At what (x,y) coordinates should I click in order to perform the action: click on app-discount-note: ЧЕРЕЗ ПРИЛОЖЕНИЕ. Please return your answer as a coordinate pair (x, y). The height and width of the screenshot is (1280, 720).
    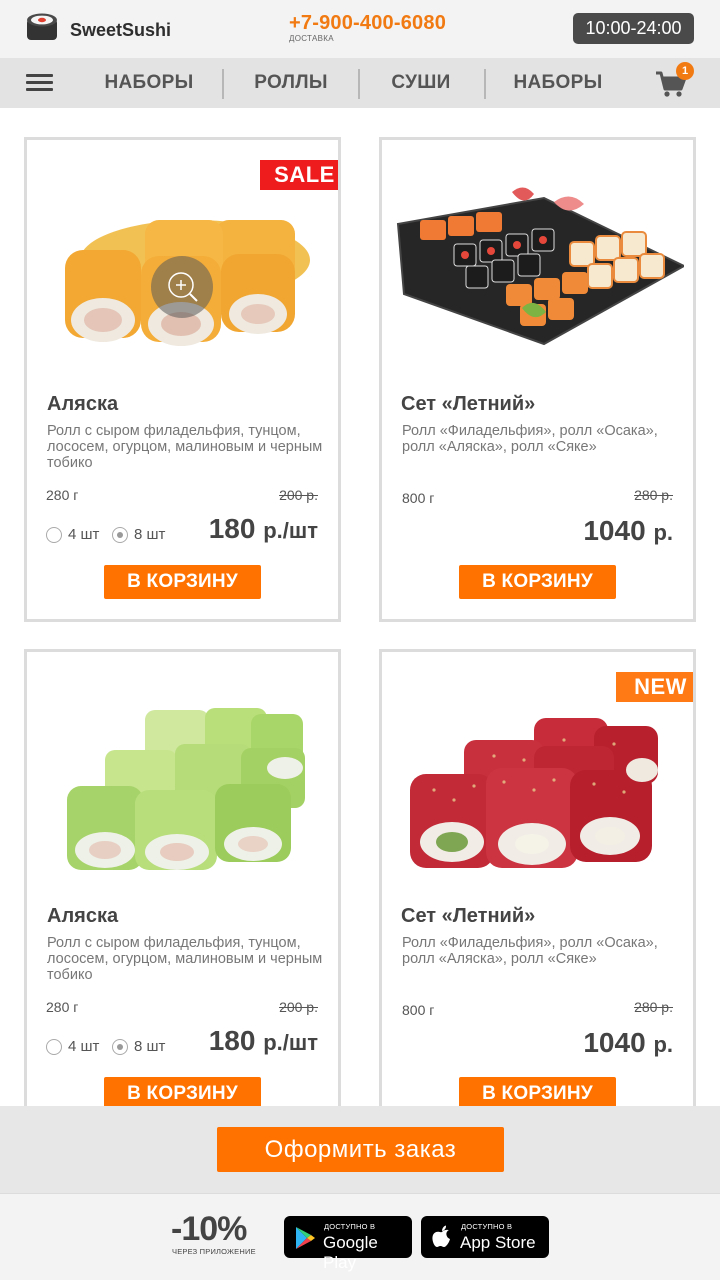
    Looking at the image, I should click on (214, 1251).